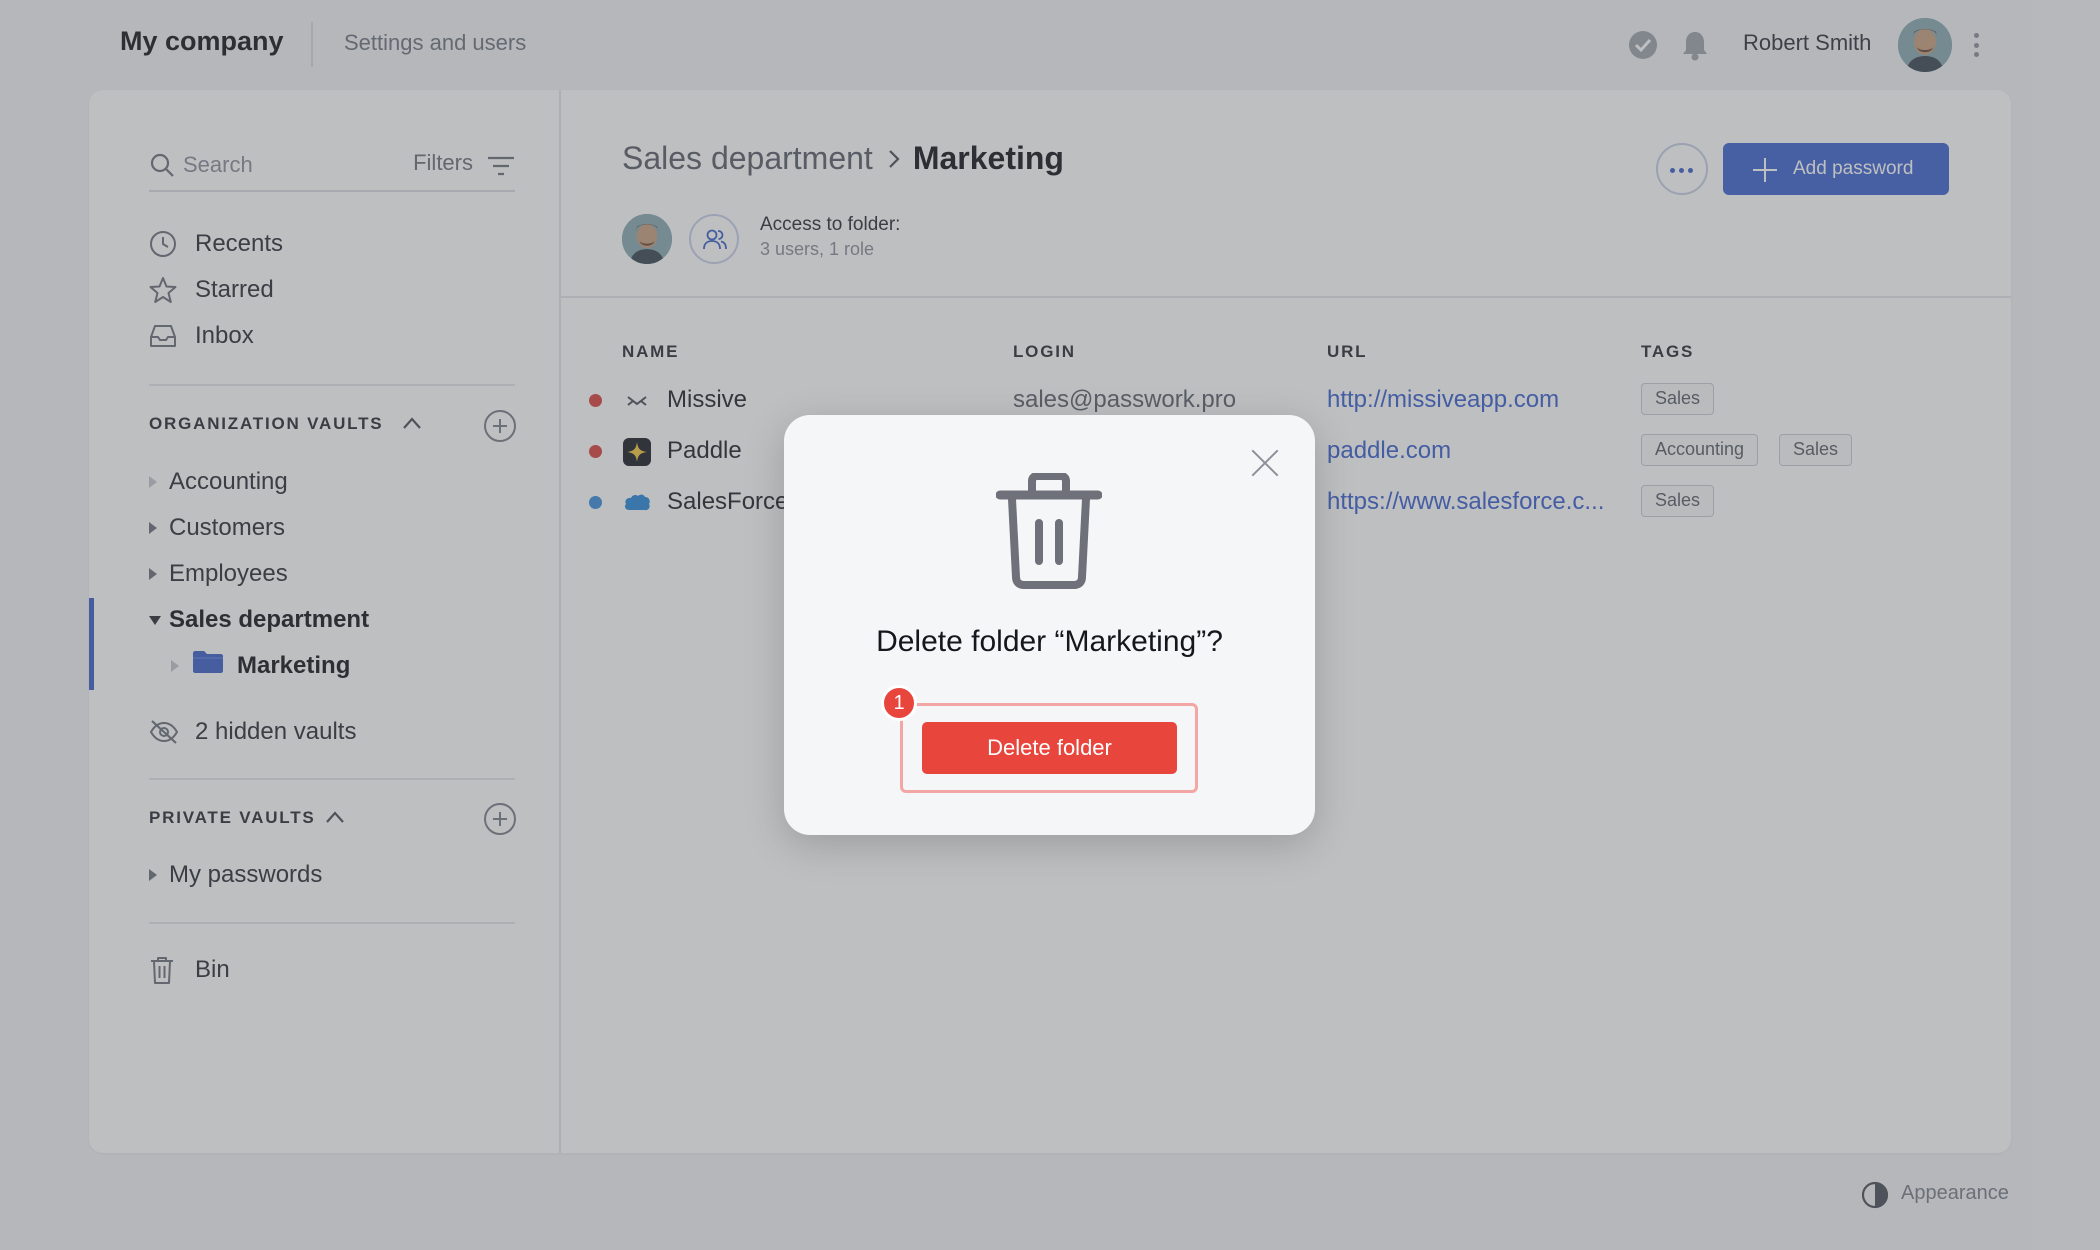 Image resolution: width=2100 pixels, height=1250 pixels. Describe the element at coordinates (1265, 463) in the screenshot. I see `close-icon` at that location.